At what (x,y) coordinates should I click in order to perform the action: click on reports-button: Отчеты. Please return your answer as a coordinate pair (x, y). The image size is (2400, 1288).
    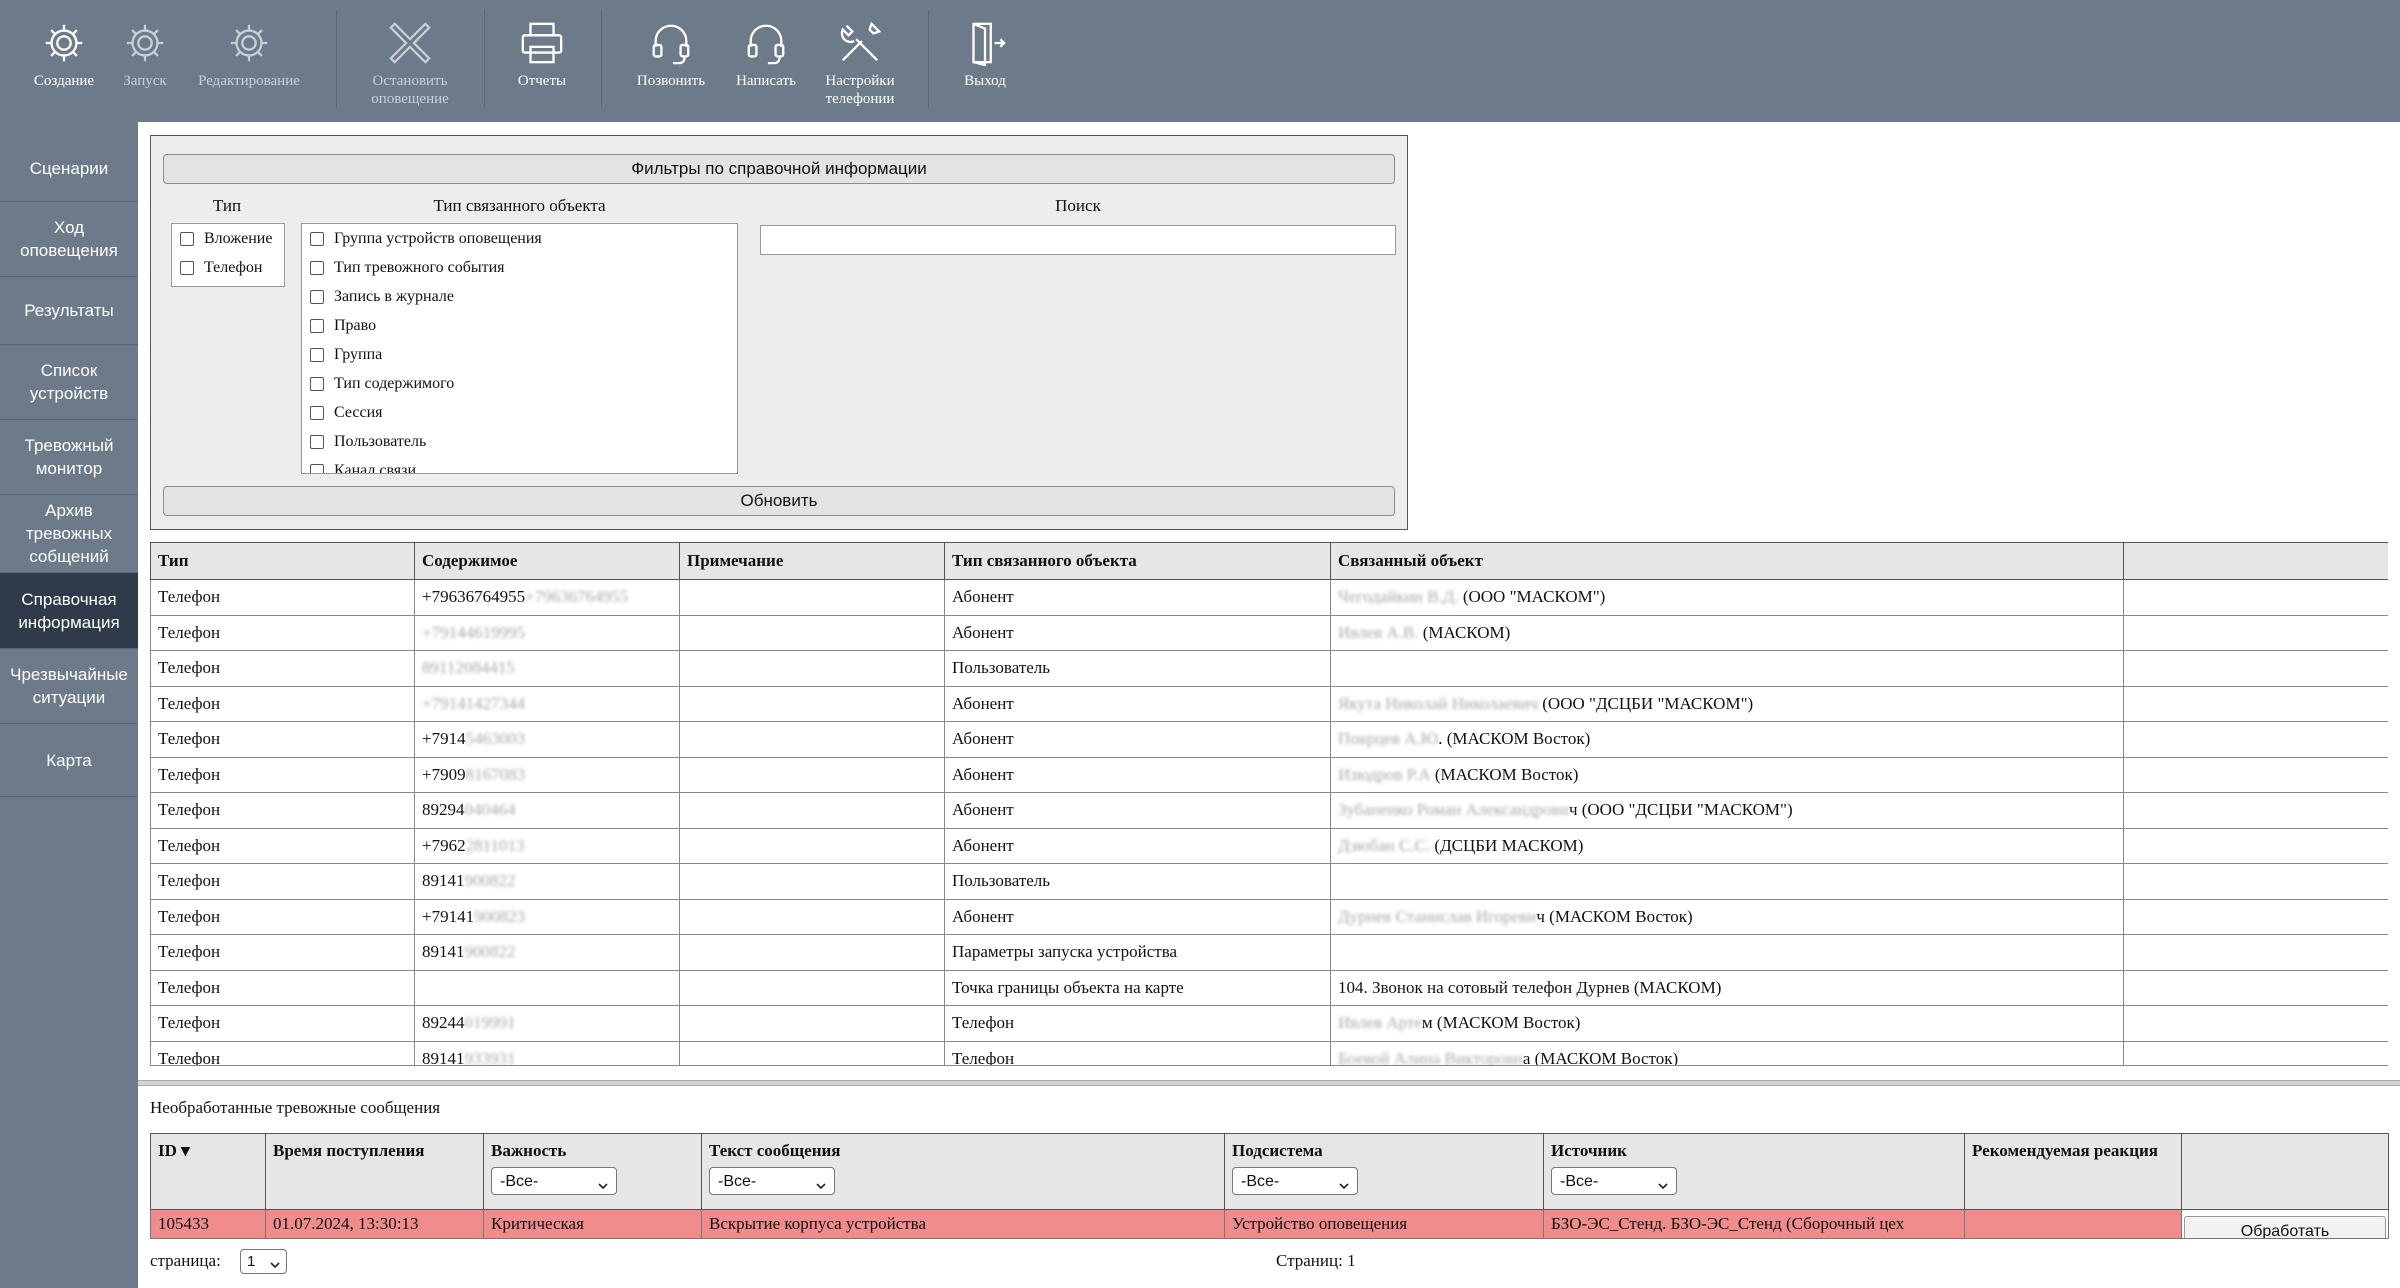
    Looking at the image, I should click on (542, 58).